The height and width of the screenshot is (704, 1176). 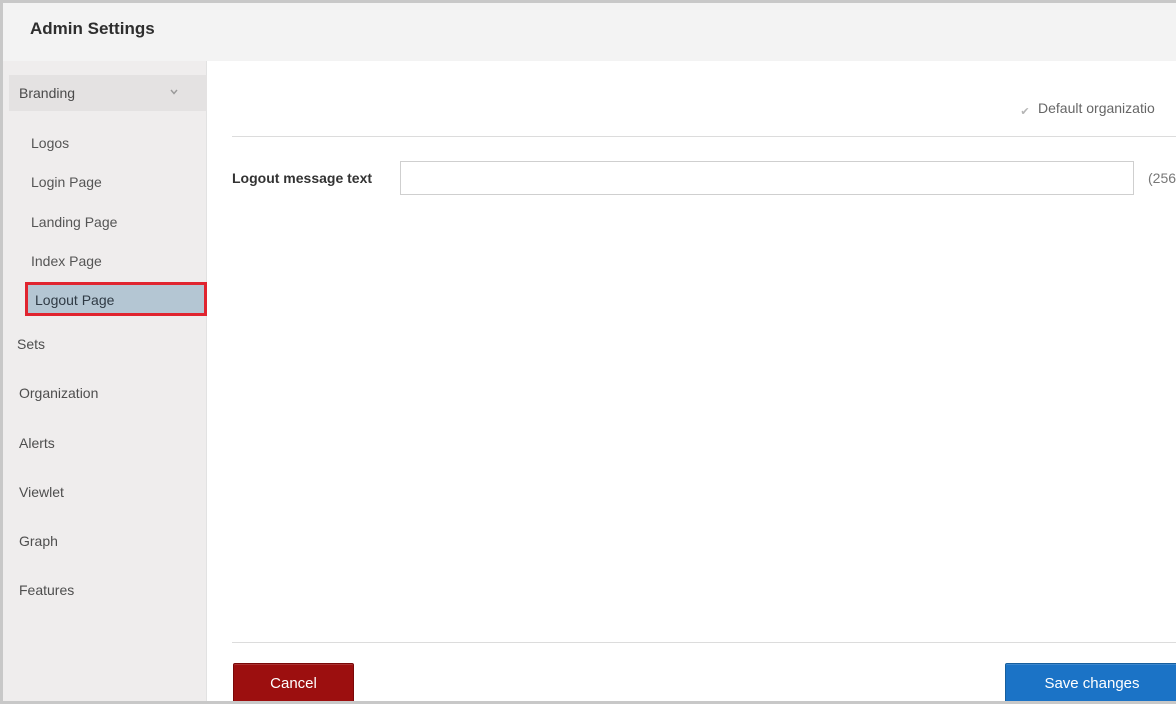 I want to click on sidebar-section-branding: Branding, so click(x=108, y=93).